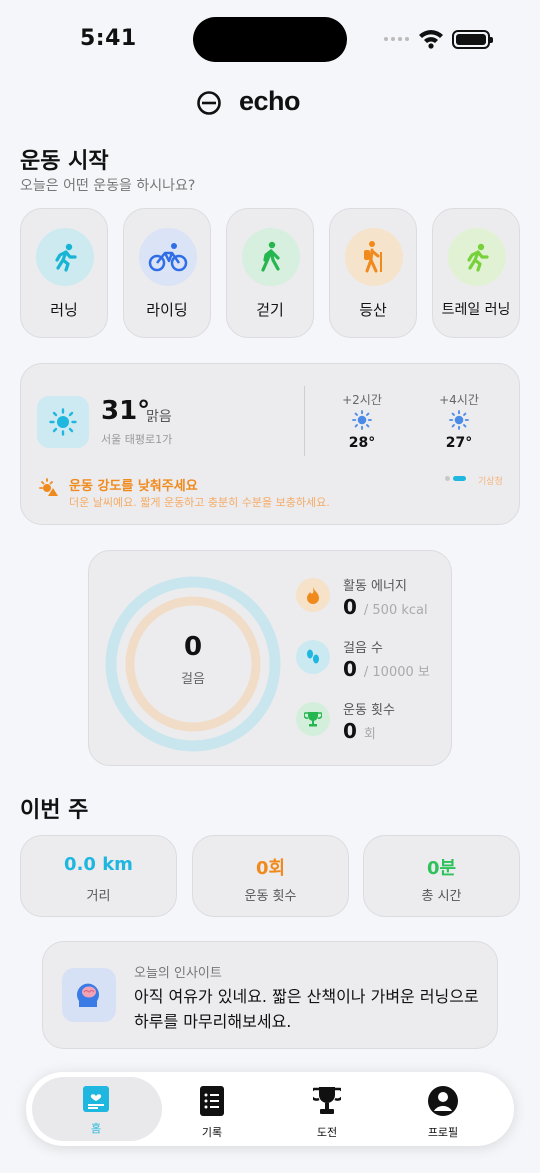  What do you see at coordinates (350, 669) in the screenshot?
I see `stat-value-steps: 0` at bounding box center [350, 669].